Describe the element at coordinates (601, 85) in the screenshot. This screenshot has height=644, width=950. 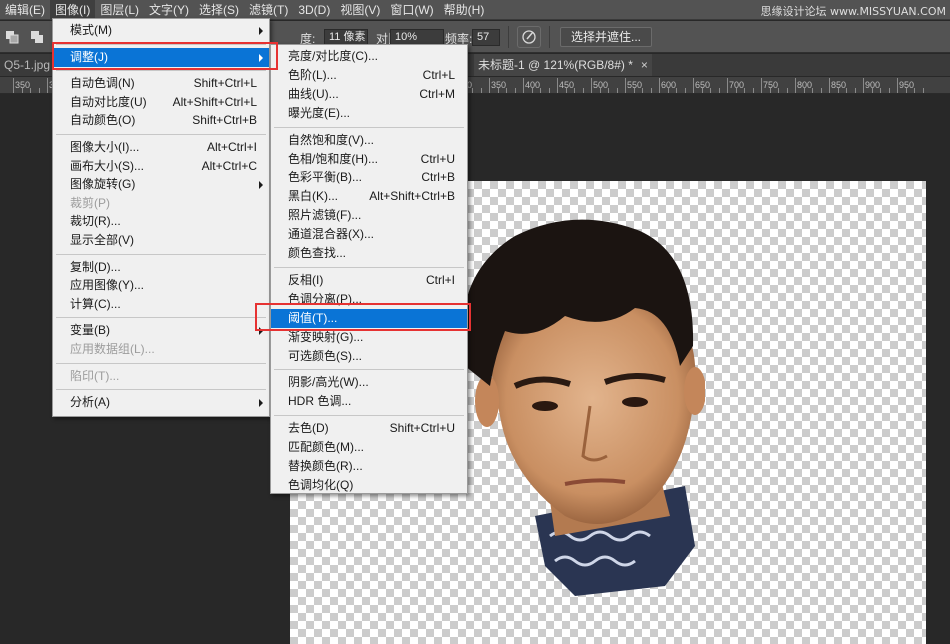
I see `ruler-label: 500` at that location.